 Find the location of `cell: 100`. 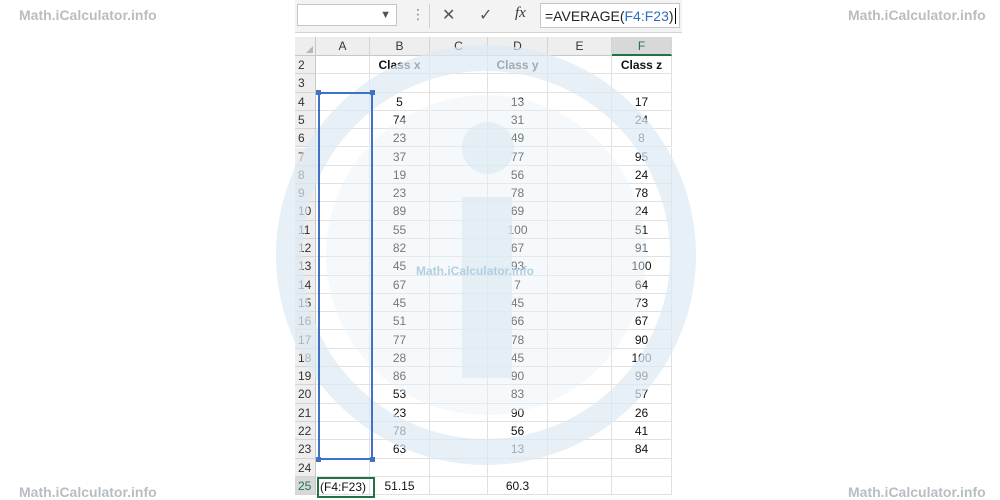

cell: 100 is located at coordinates (642, 358).